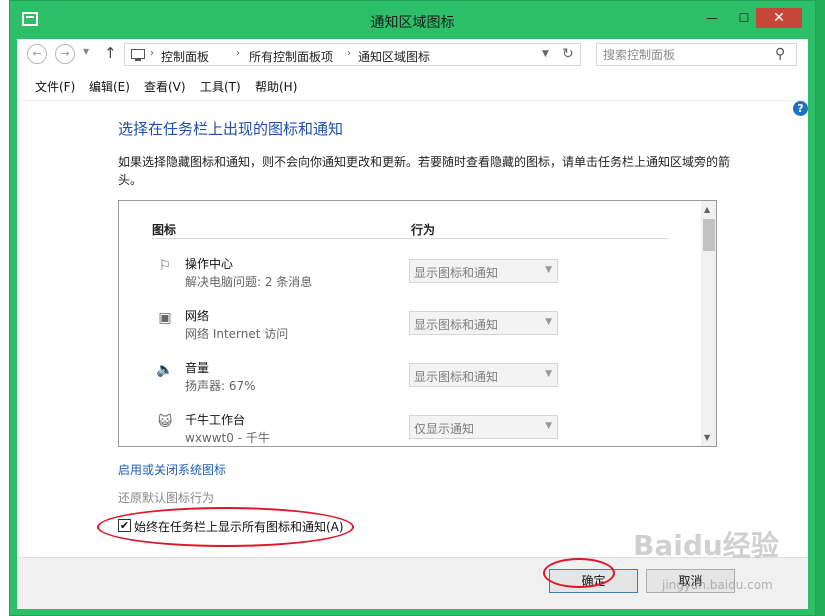 This screenshot has width=825, height=616. What do you see at coordinates (593, 581) in the screenshot?
I see `ok-button: 确定` at bounding box center [593, 581].